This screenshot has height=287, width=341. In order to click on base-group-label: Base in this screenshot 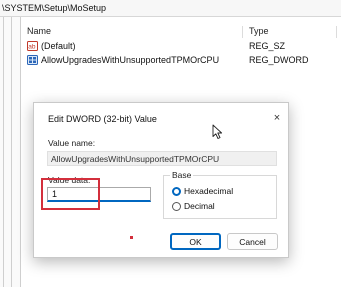, I will do `click(182, 175)`.